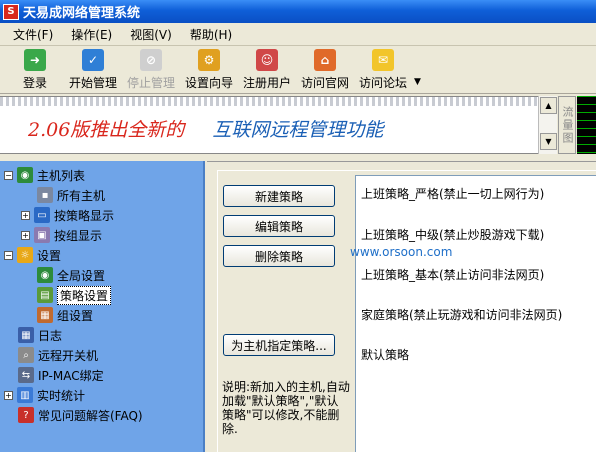  I want to click on menu-file: 文件(F), so click(33, 34).